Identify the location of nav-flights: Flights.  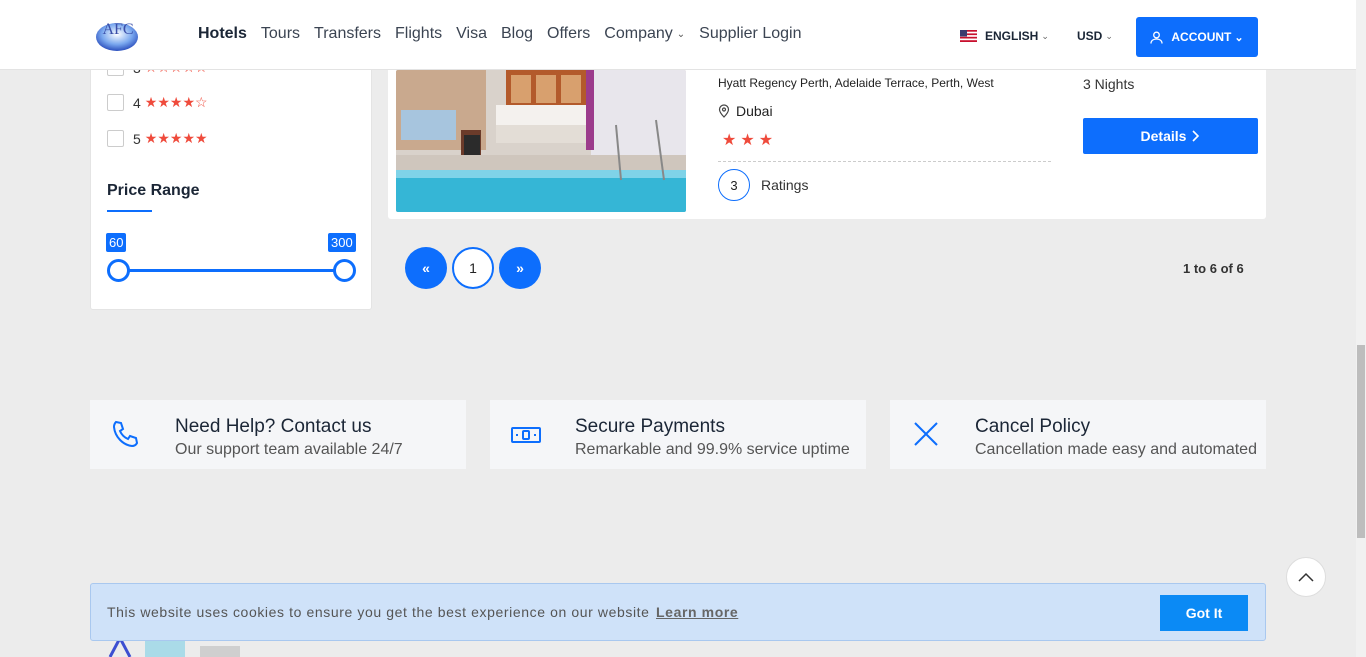
(418, 34).